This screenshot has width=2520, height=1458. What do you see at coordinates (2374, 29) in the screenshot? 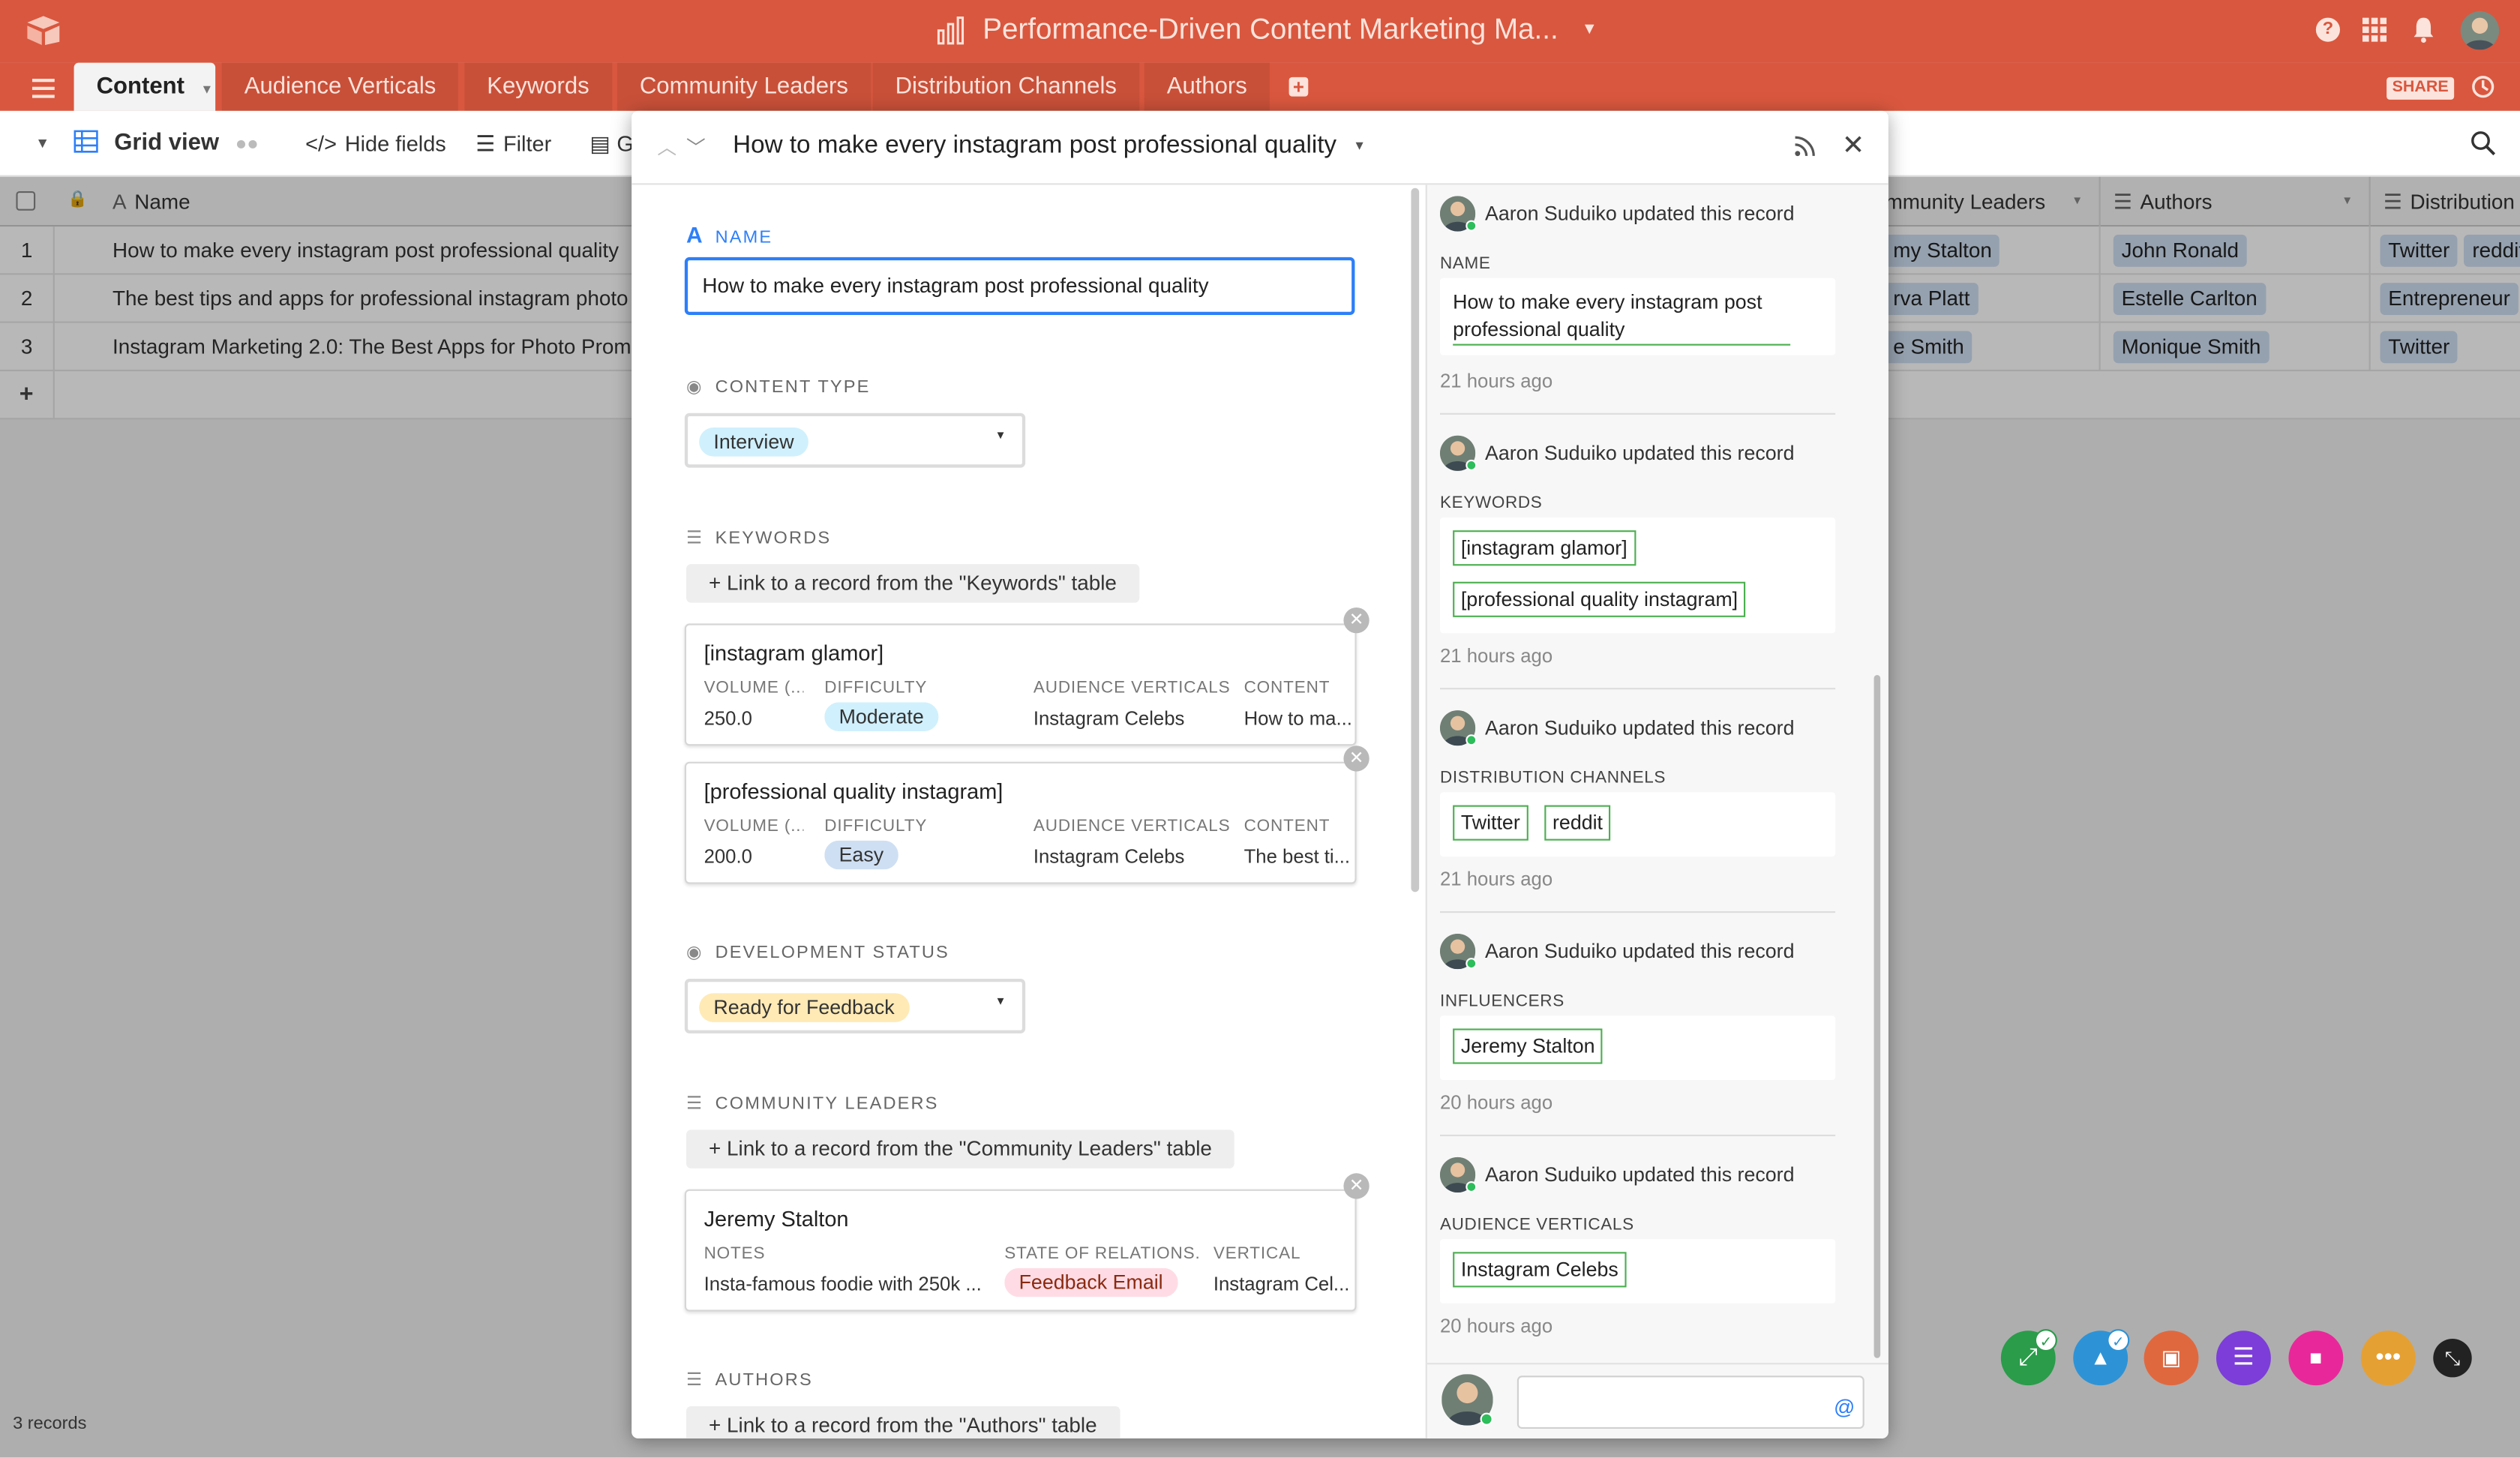
I see `apps-grid-icon` at bounding box center [2374, 29].